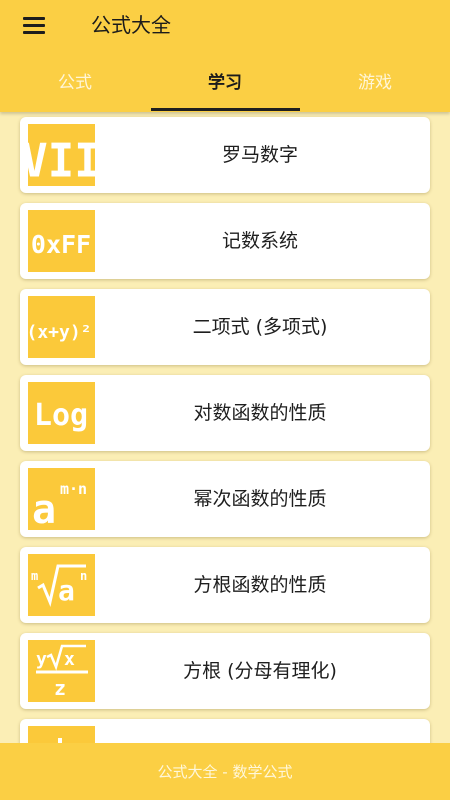 The height and width of the screenshot is (800, 450). I want to click on list-item-binomial: (x+y)² 二项式 (多项式), so click(225, 327).